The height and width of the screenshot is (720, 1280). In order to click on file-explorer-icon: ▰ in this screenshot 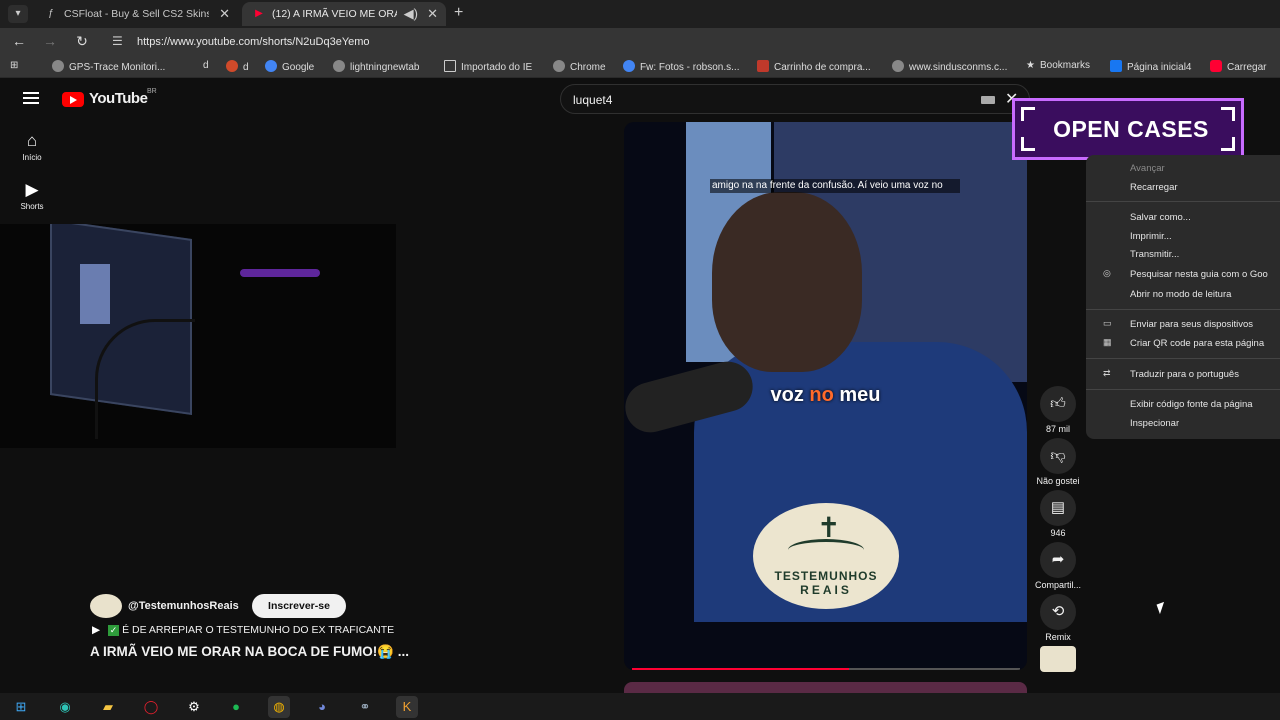, I will do `click(108, 707)`.